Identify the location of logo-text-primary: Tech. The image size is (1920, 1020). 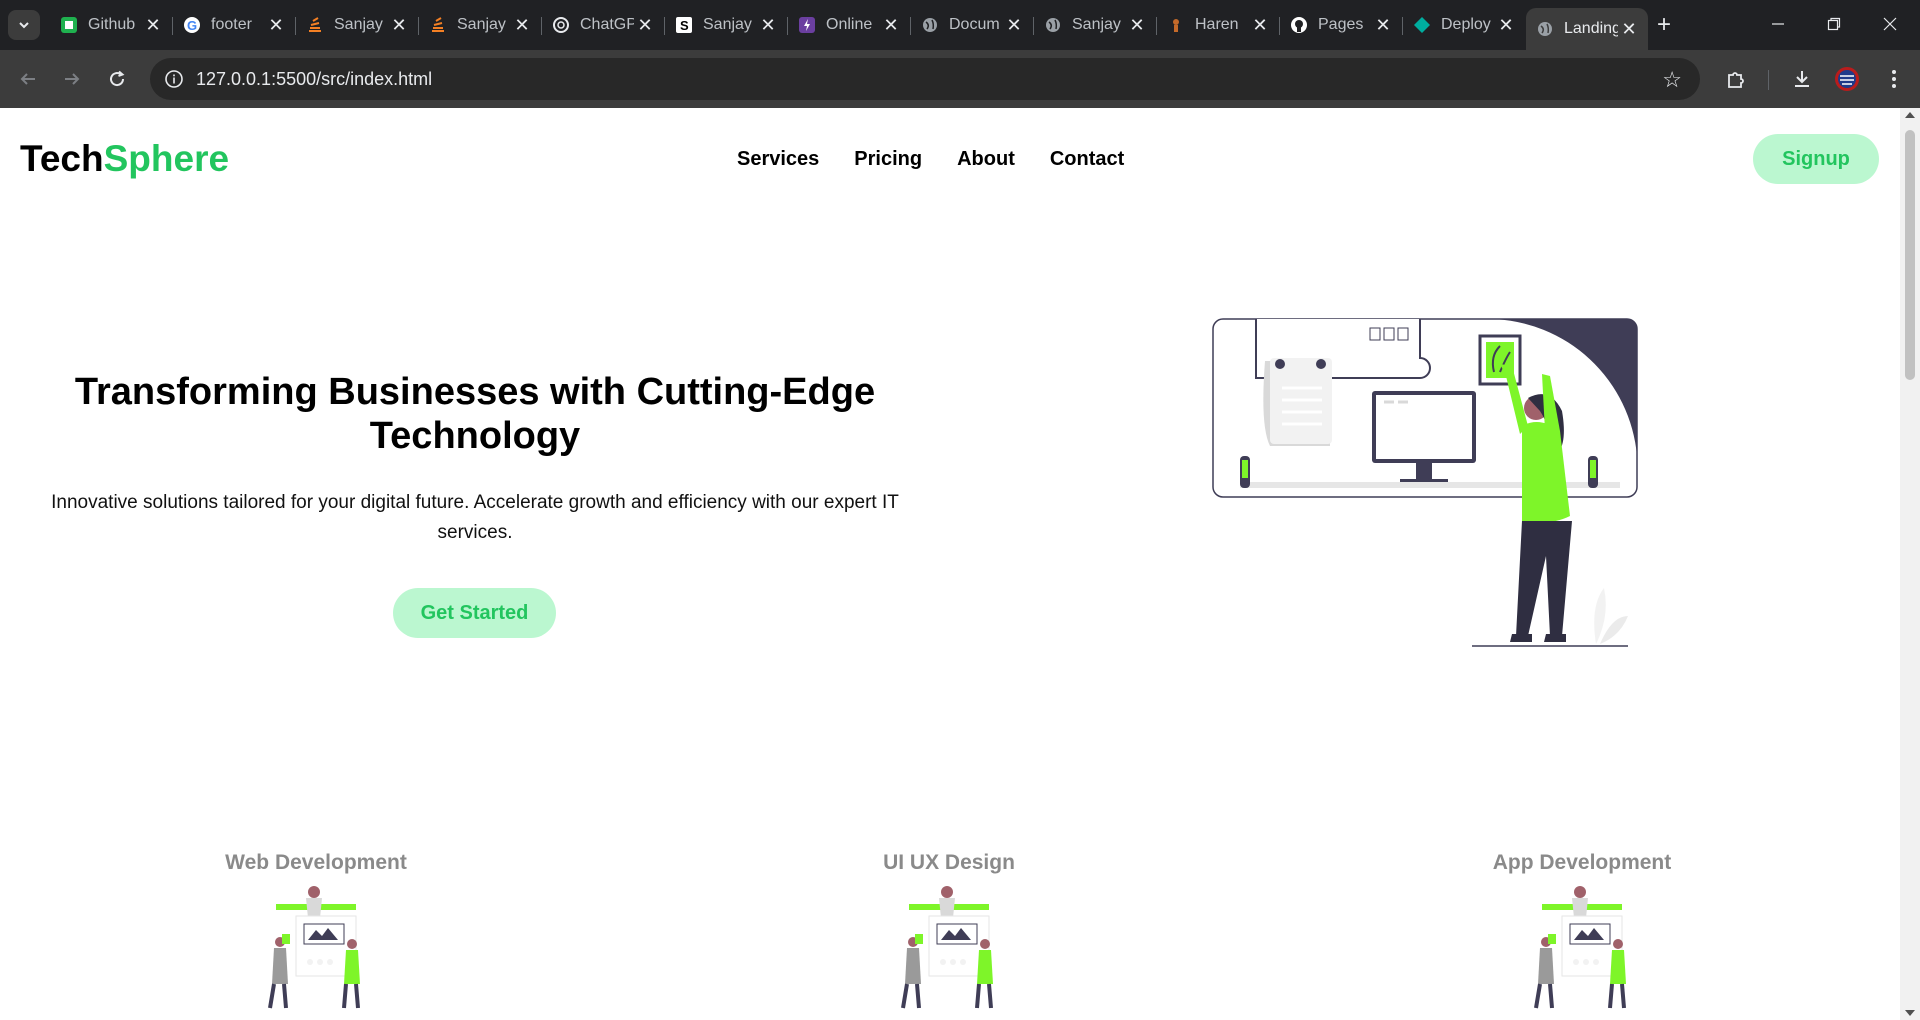
(62, 158).